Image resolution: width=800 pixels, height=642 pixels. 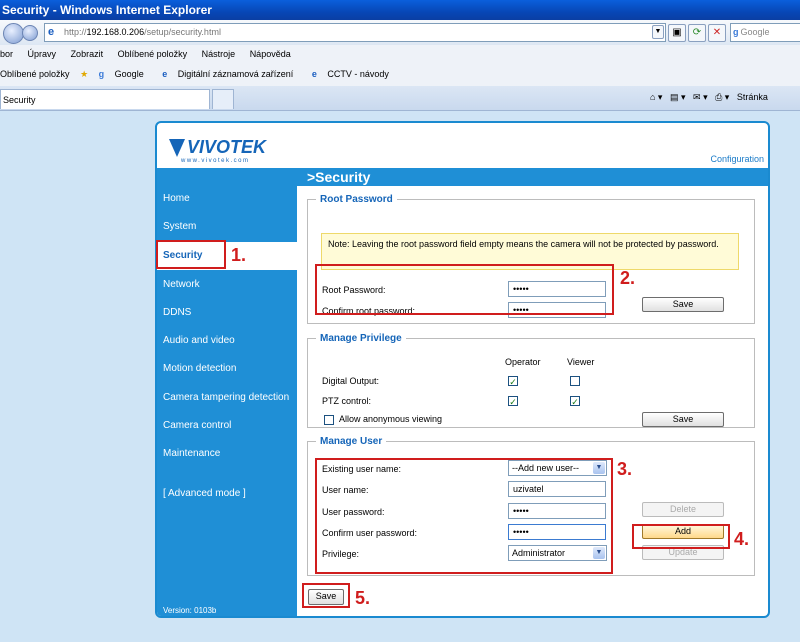 I want to click on nav-camera-tampering: Camera tampering detection, so click(x=226, y=397).